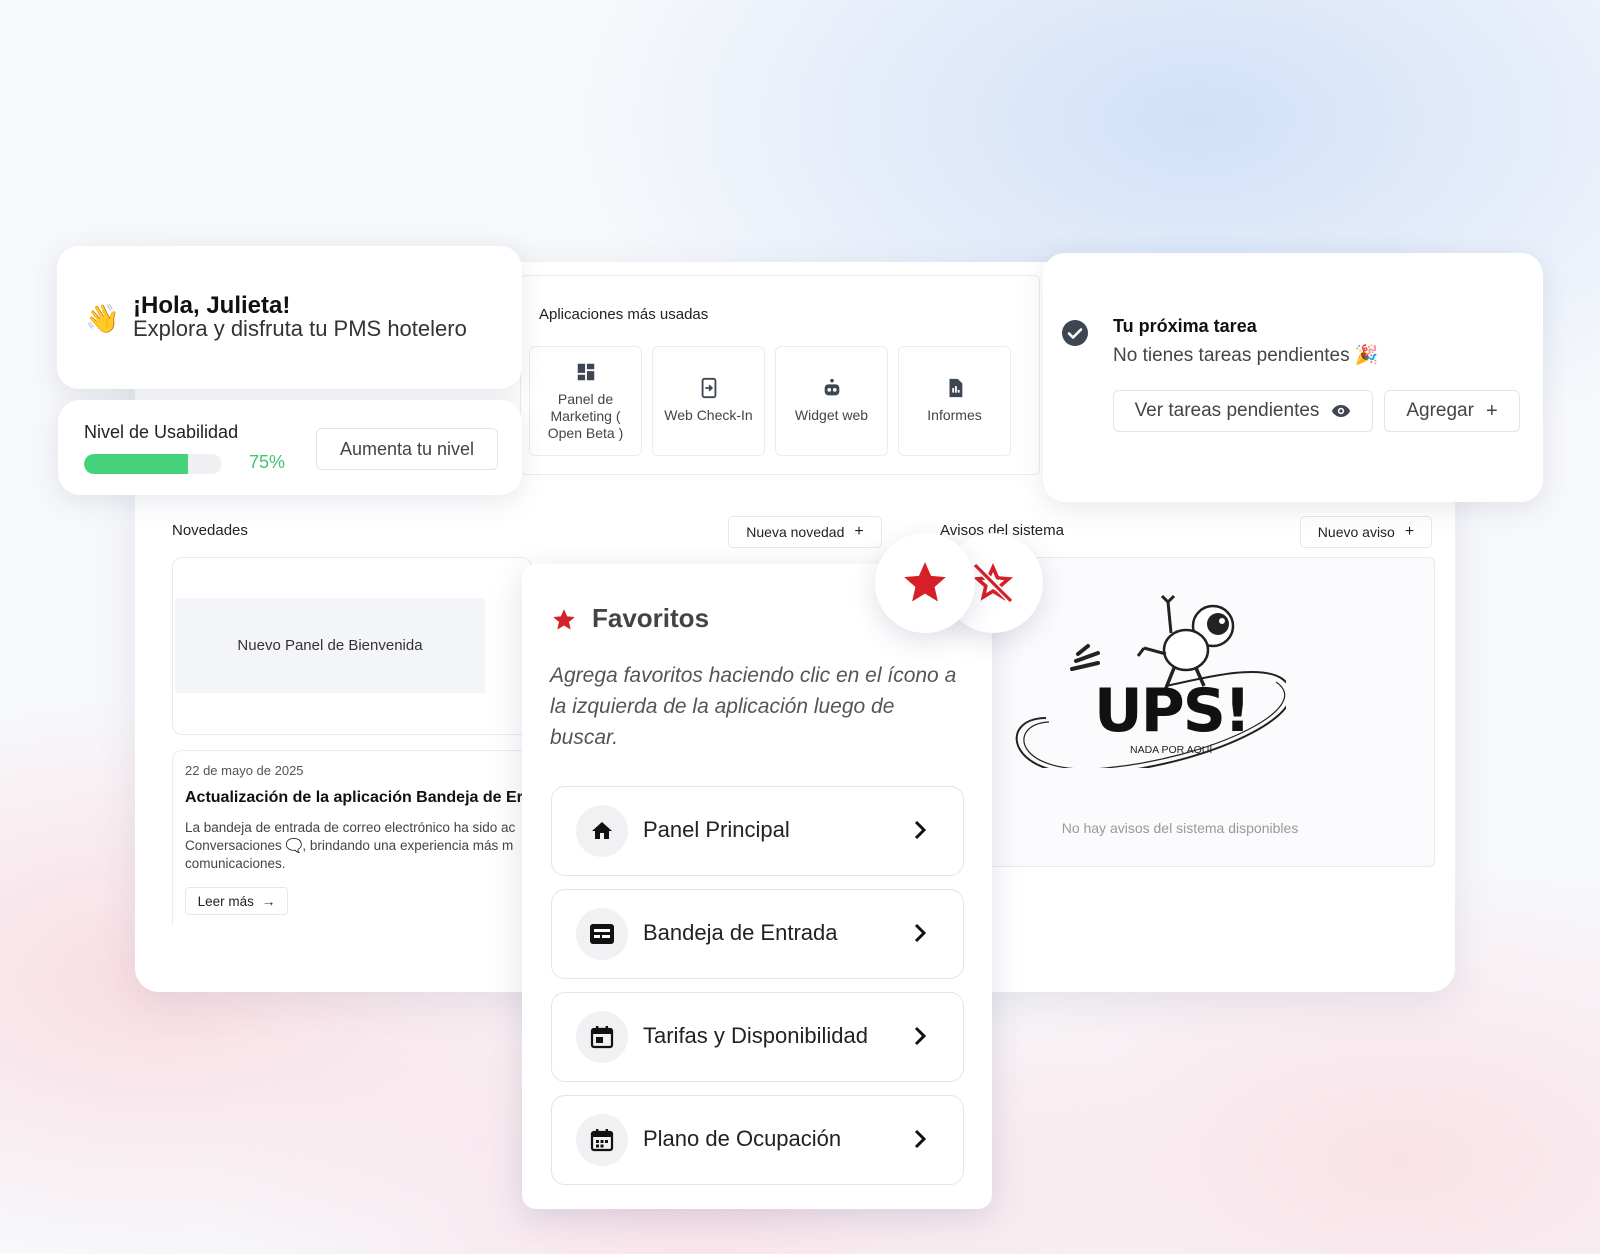  What do you see at coordinates (1180, 828) in the screenshot?
I see `notices-empty-text: No hay avisos del sistema disponibles` at bounding box center [1180, 828].